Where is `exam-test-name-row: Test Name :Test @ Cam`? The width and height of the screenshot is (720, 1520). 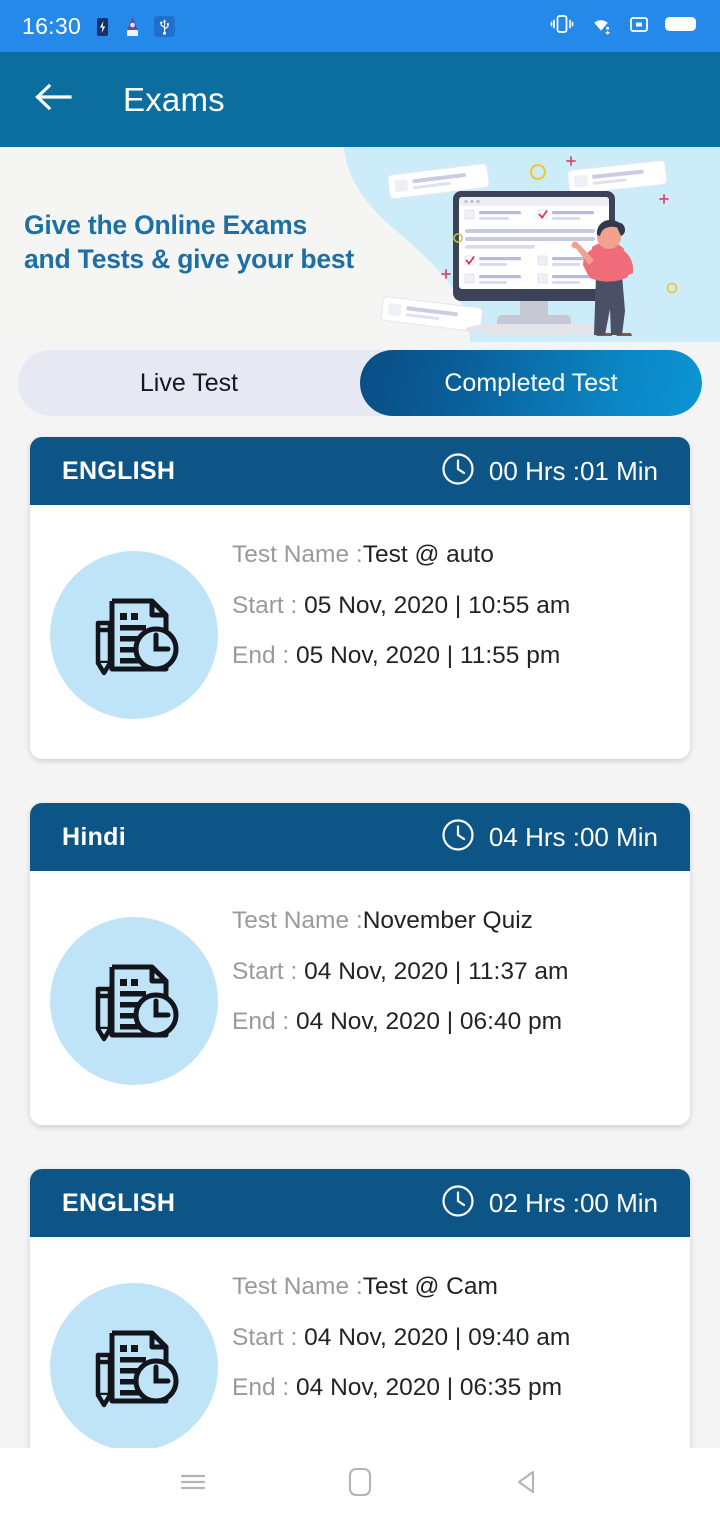
exam-test-name-row: Test Name :Test @ Cam is located at coordinates (451, 1286).